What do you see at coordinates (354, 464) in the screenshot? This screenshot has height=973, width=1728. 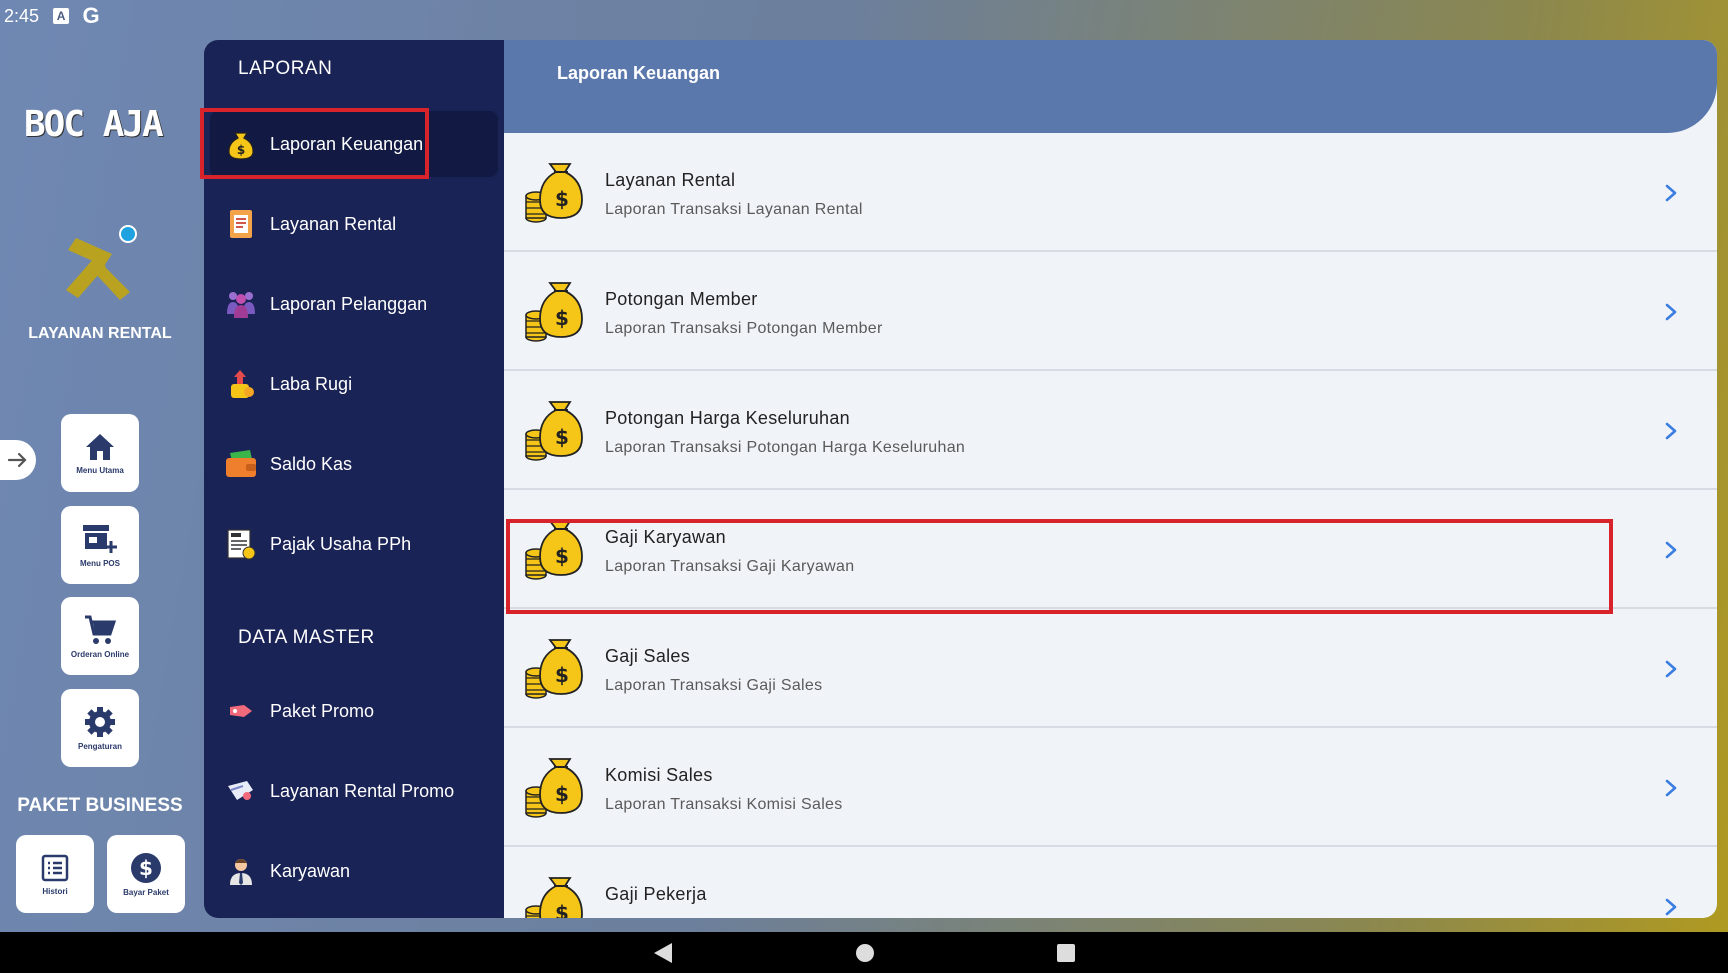 I see `menu-item-saldo-kas: Saldo Kas` at bounding box center [354, 464].